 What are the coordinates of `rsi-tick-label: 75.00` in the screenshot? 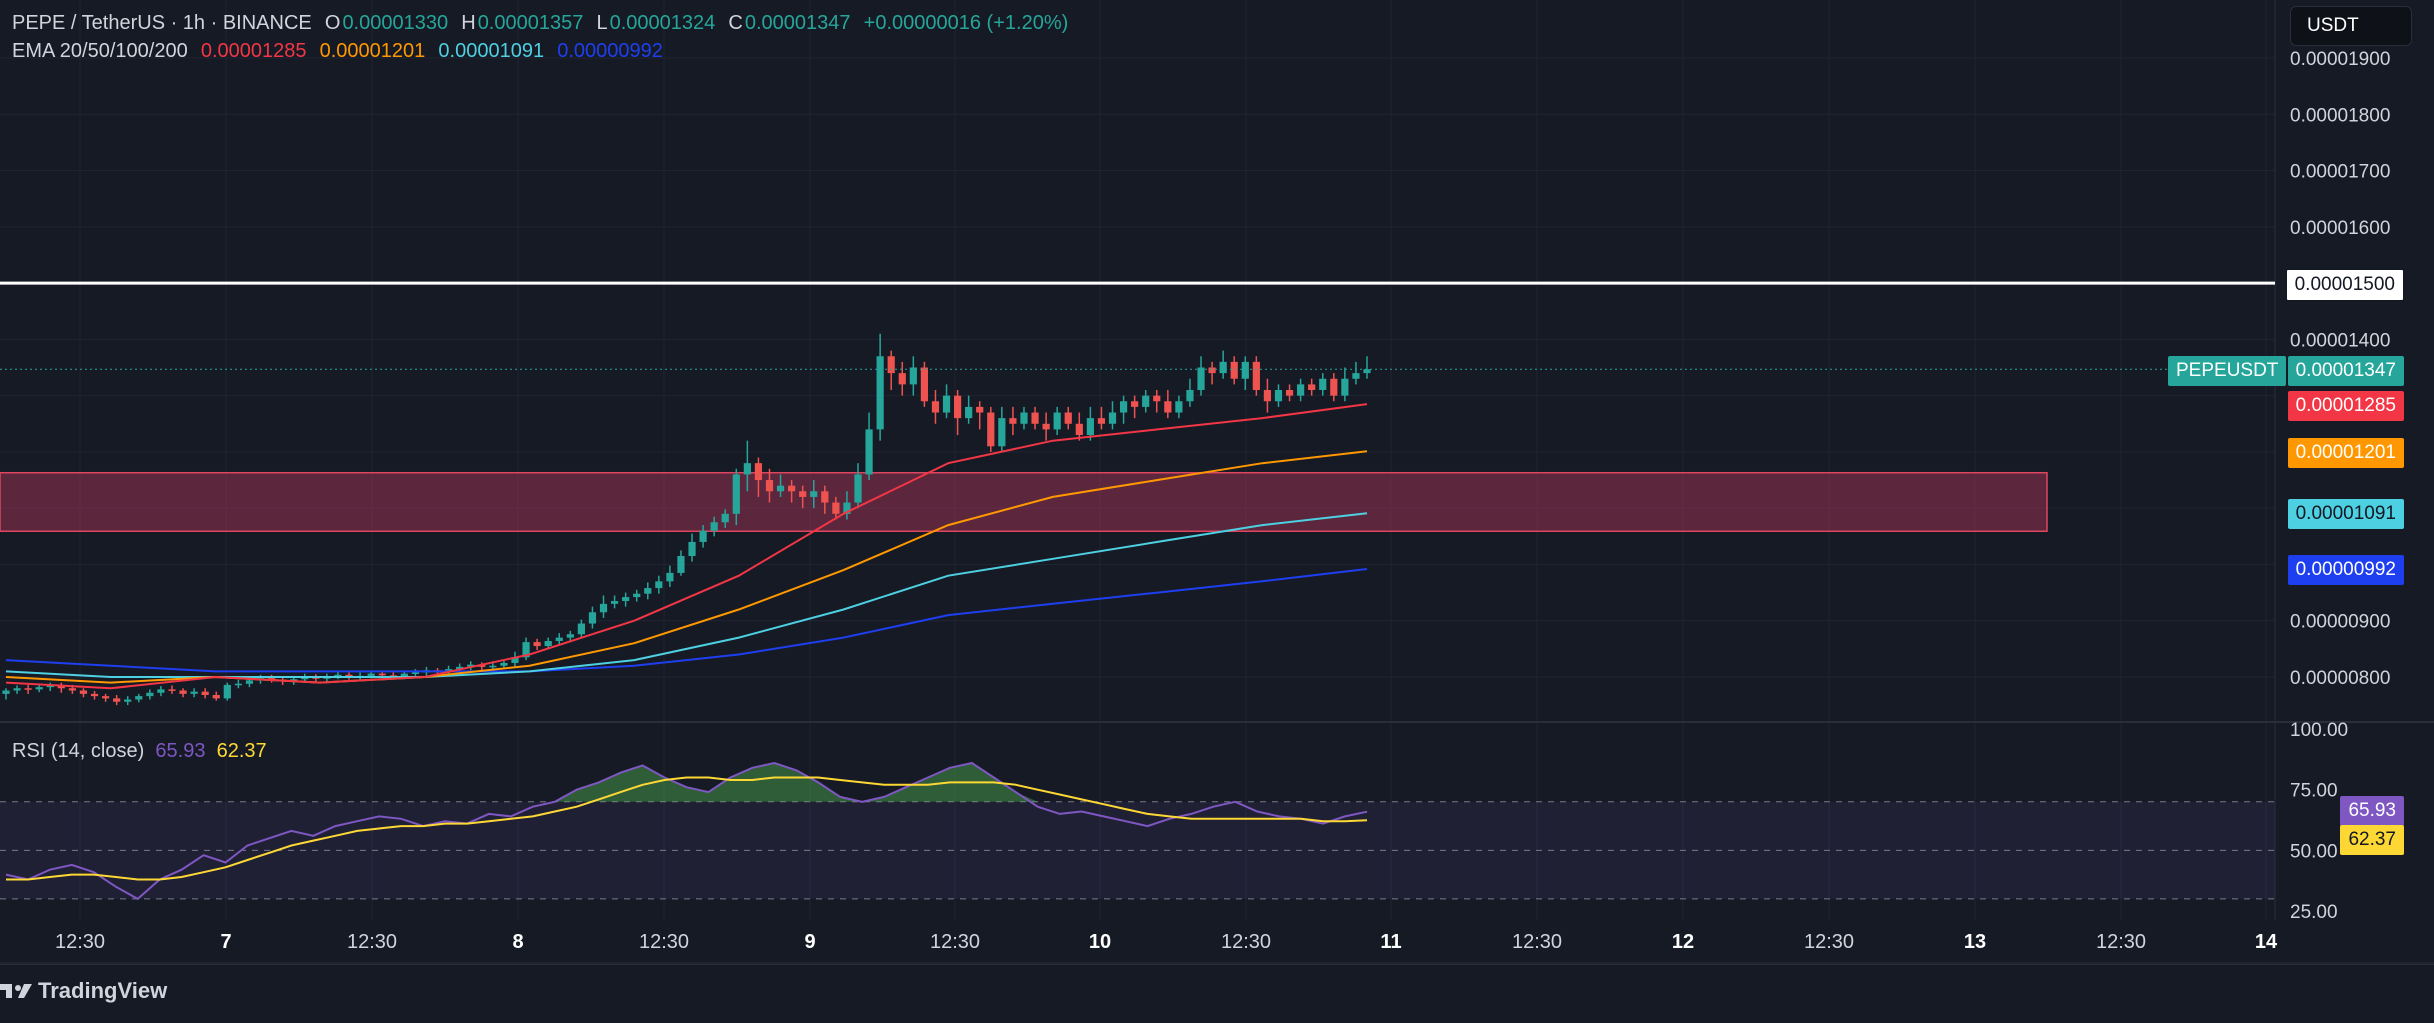 It's located at (2314, 791).